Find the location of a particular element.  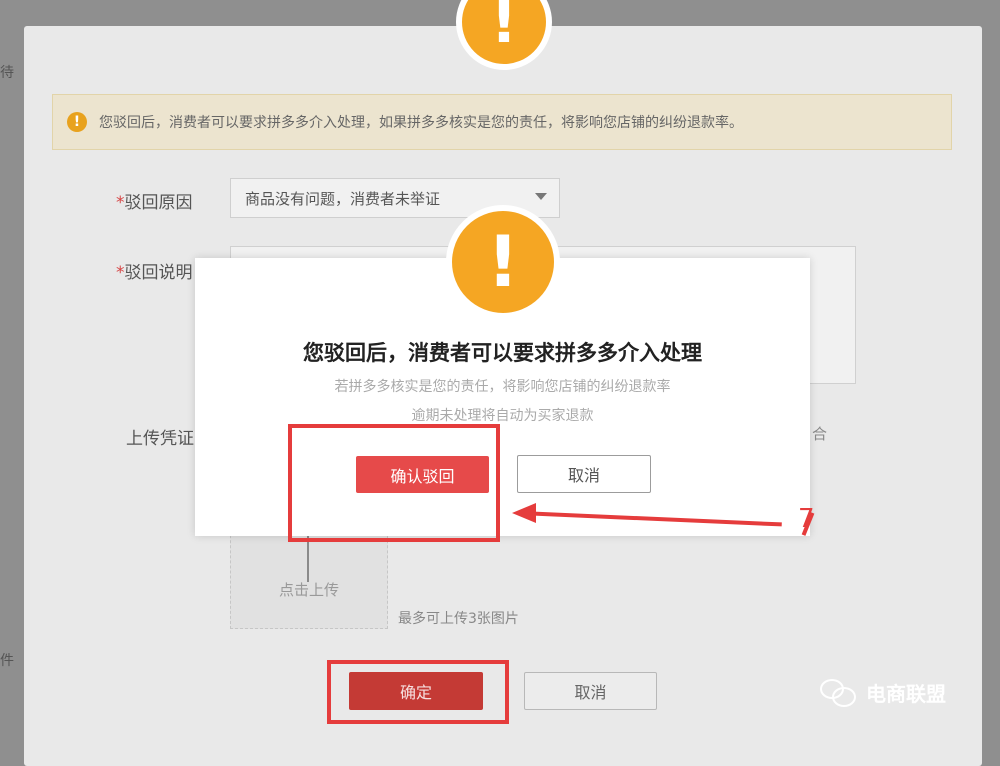

annotation-number: 7 is located at coordinates (806, 519).